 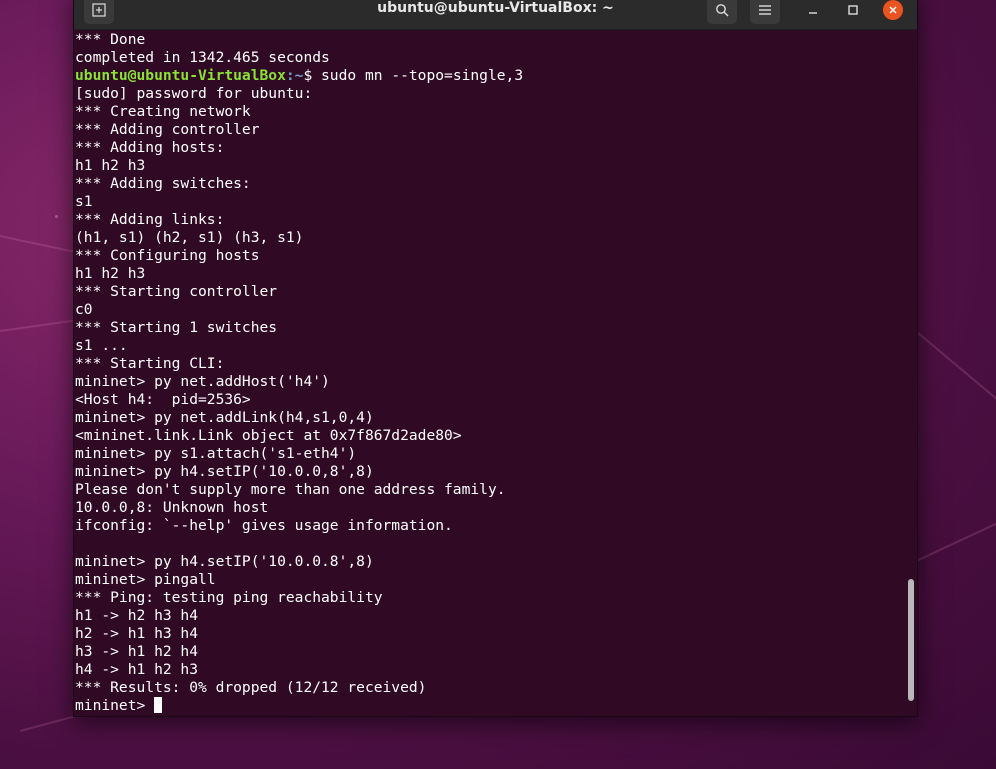 I want to click on terminal-line: h3 -> h1 h2 h4, so click(x=137, y=651).